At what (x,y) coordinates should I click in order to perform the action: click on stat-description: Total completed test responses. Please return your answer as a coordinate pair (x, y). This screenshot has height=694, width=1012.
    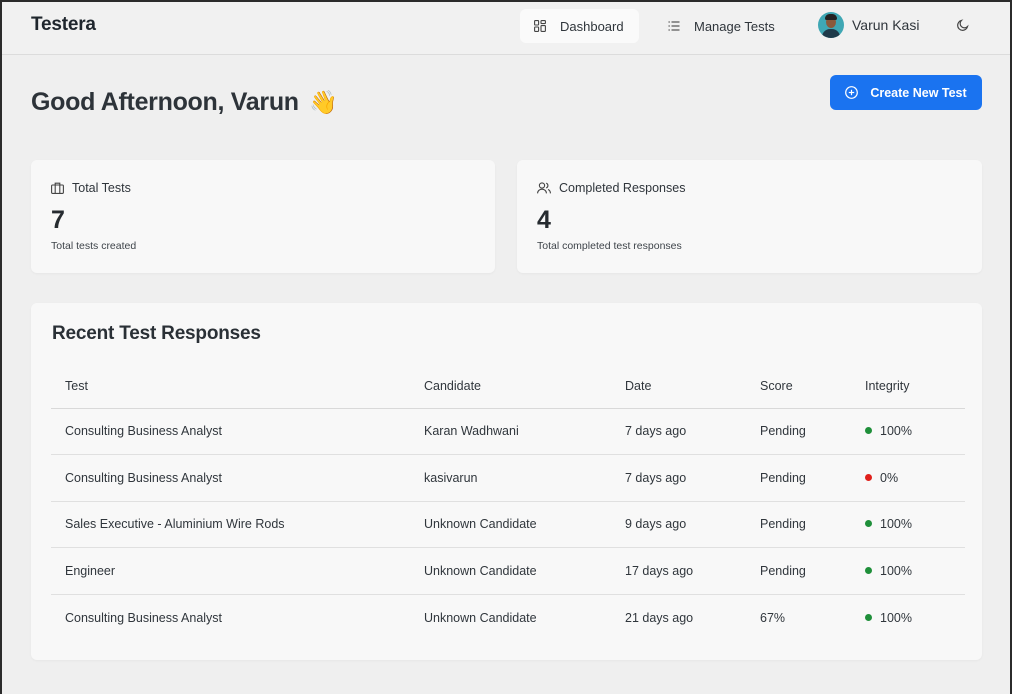
    Looking at the image, I should click on (609, 246).